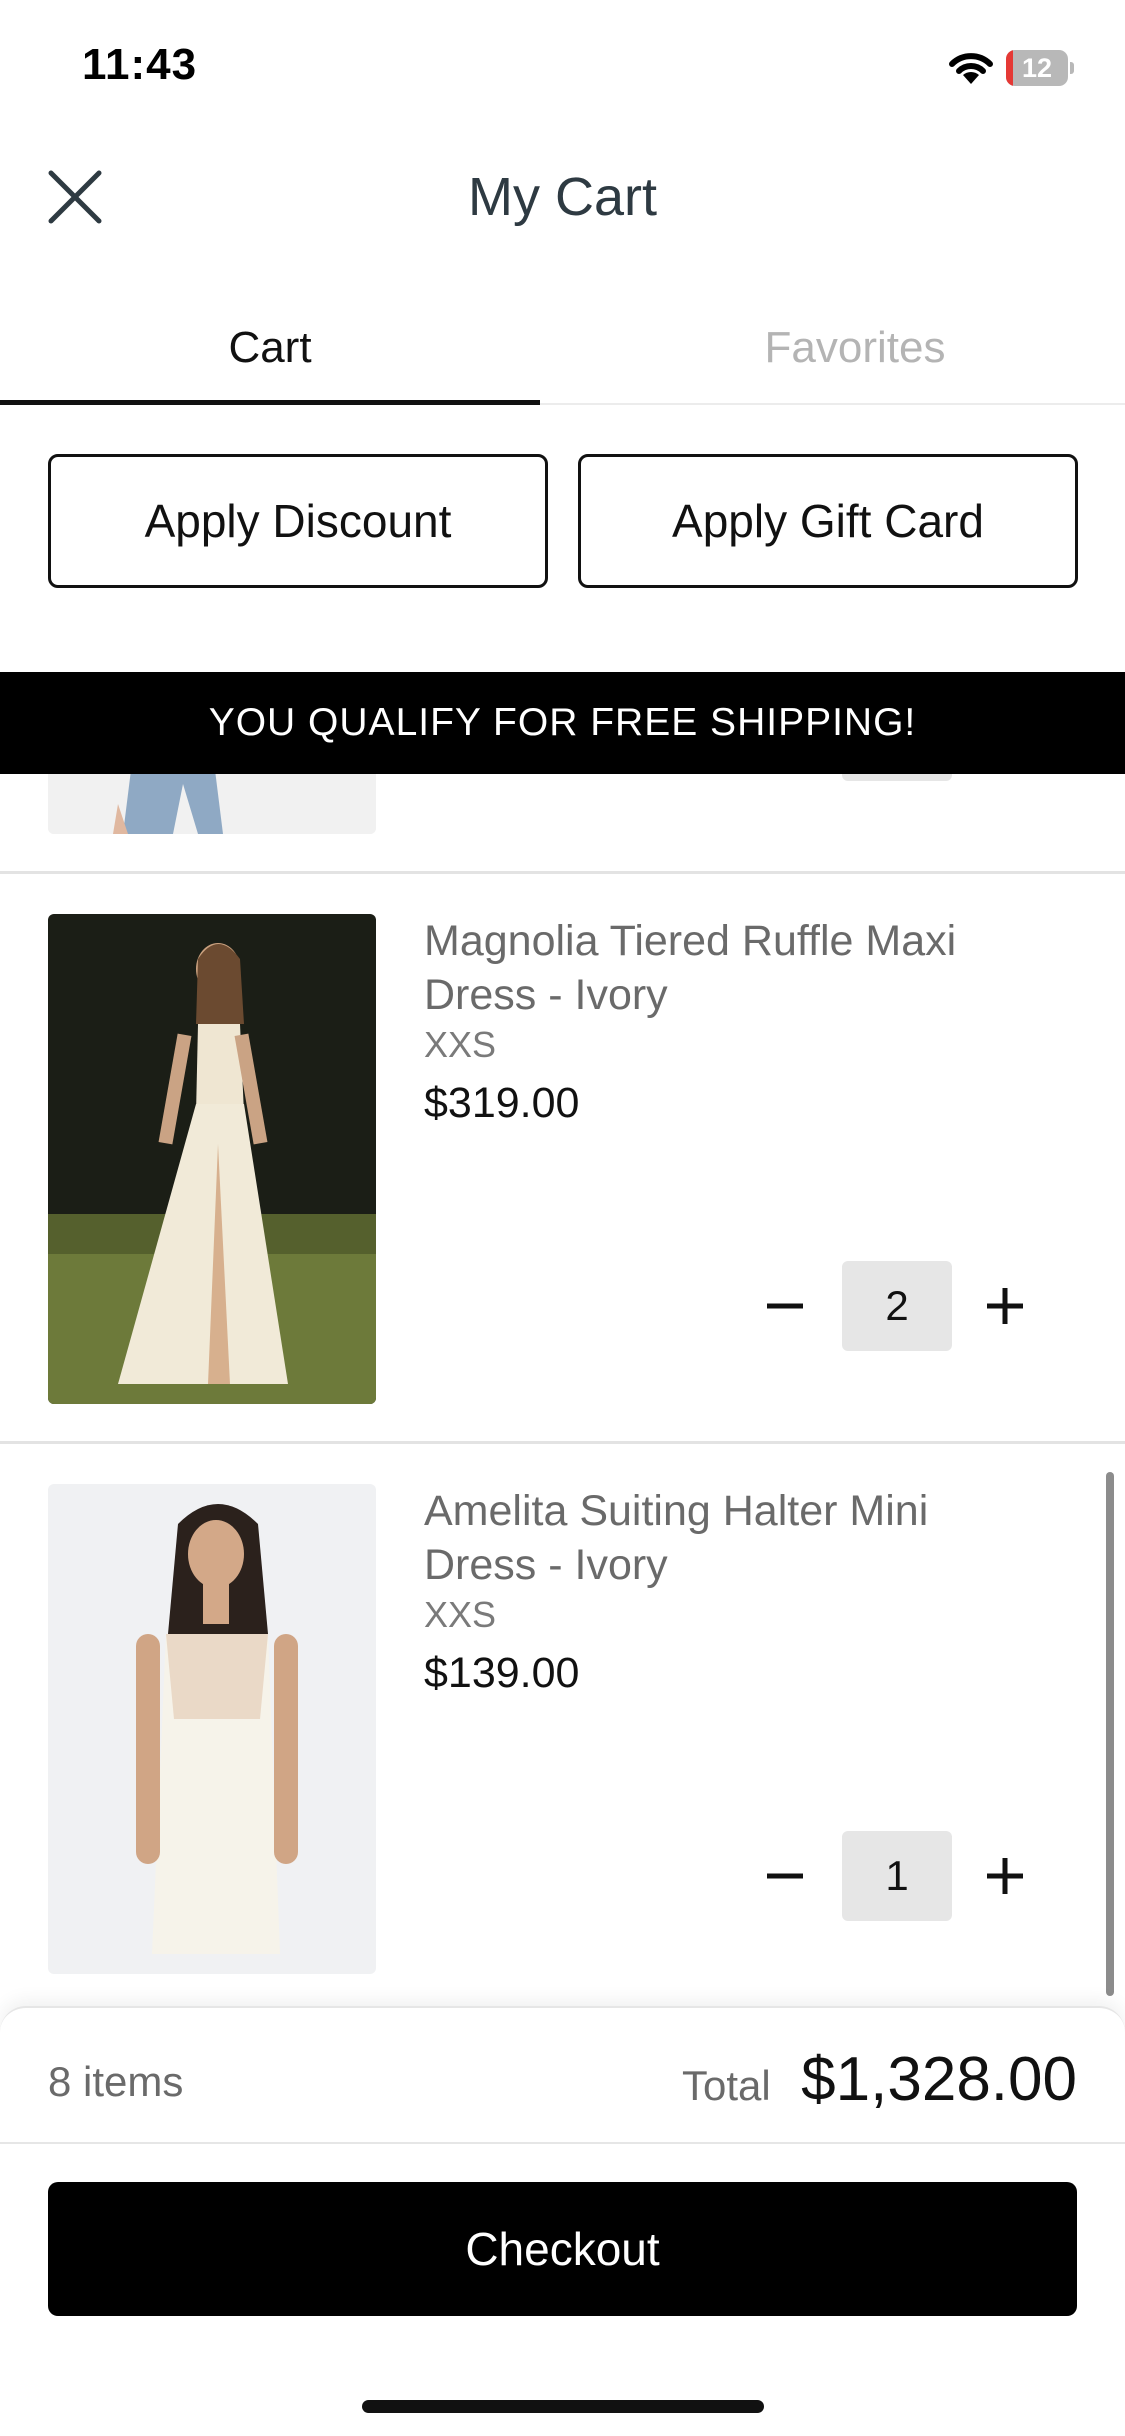 This screenshot has width=1125, height=2436. I want to click on wifi-icon, so click(971, 68).